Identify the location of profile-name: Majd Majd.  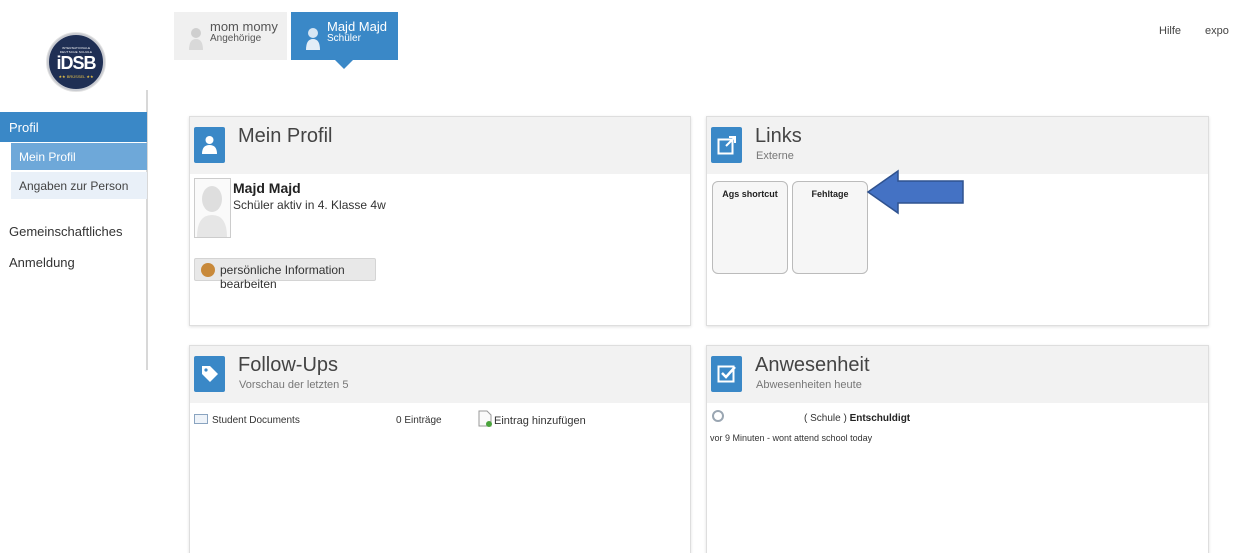
(267, 188).